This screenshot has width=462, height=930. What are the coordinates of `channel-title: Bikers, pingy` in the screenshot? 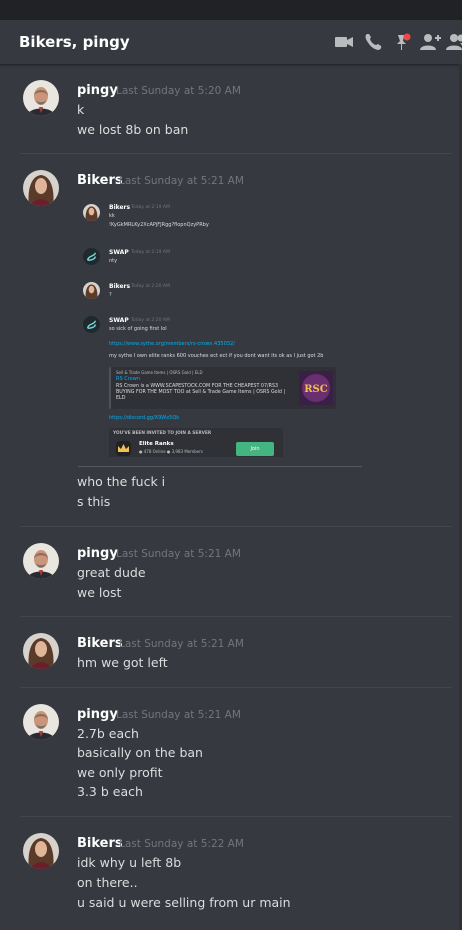 It's located at (74, 42).